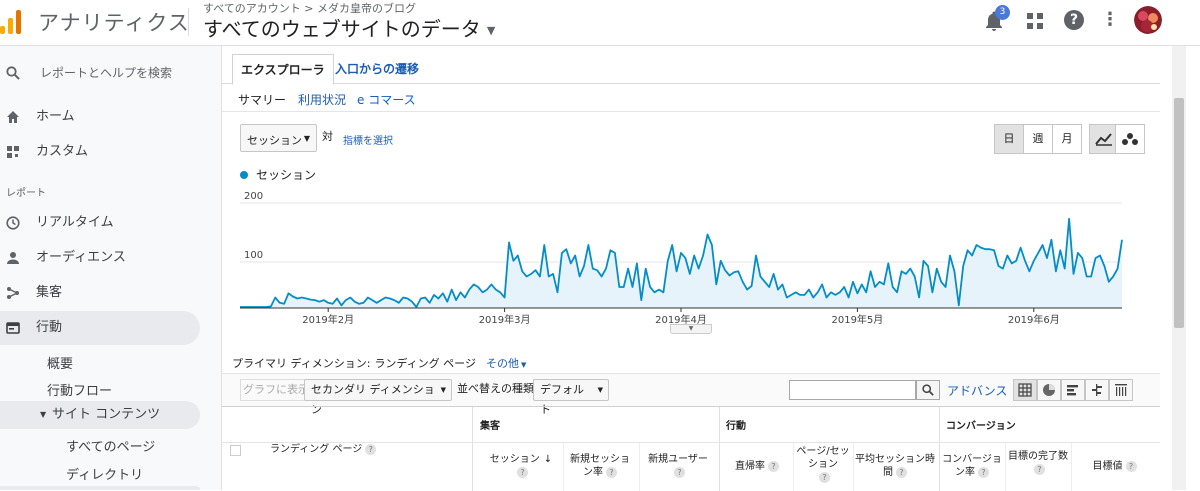  I want to click on sidebar-subitem-site-content: ▼ サイト コンテンツ, so click(100, 415).